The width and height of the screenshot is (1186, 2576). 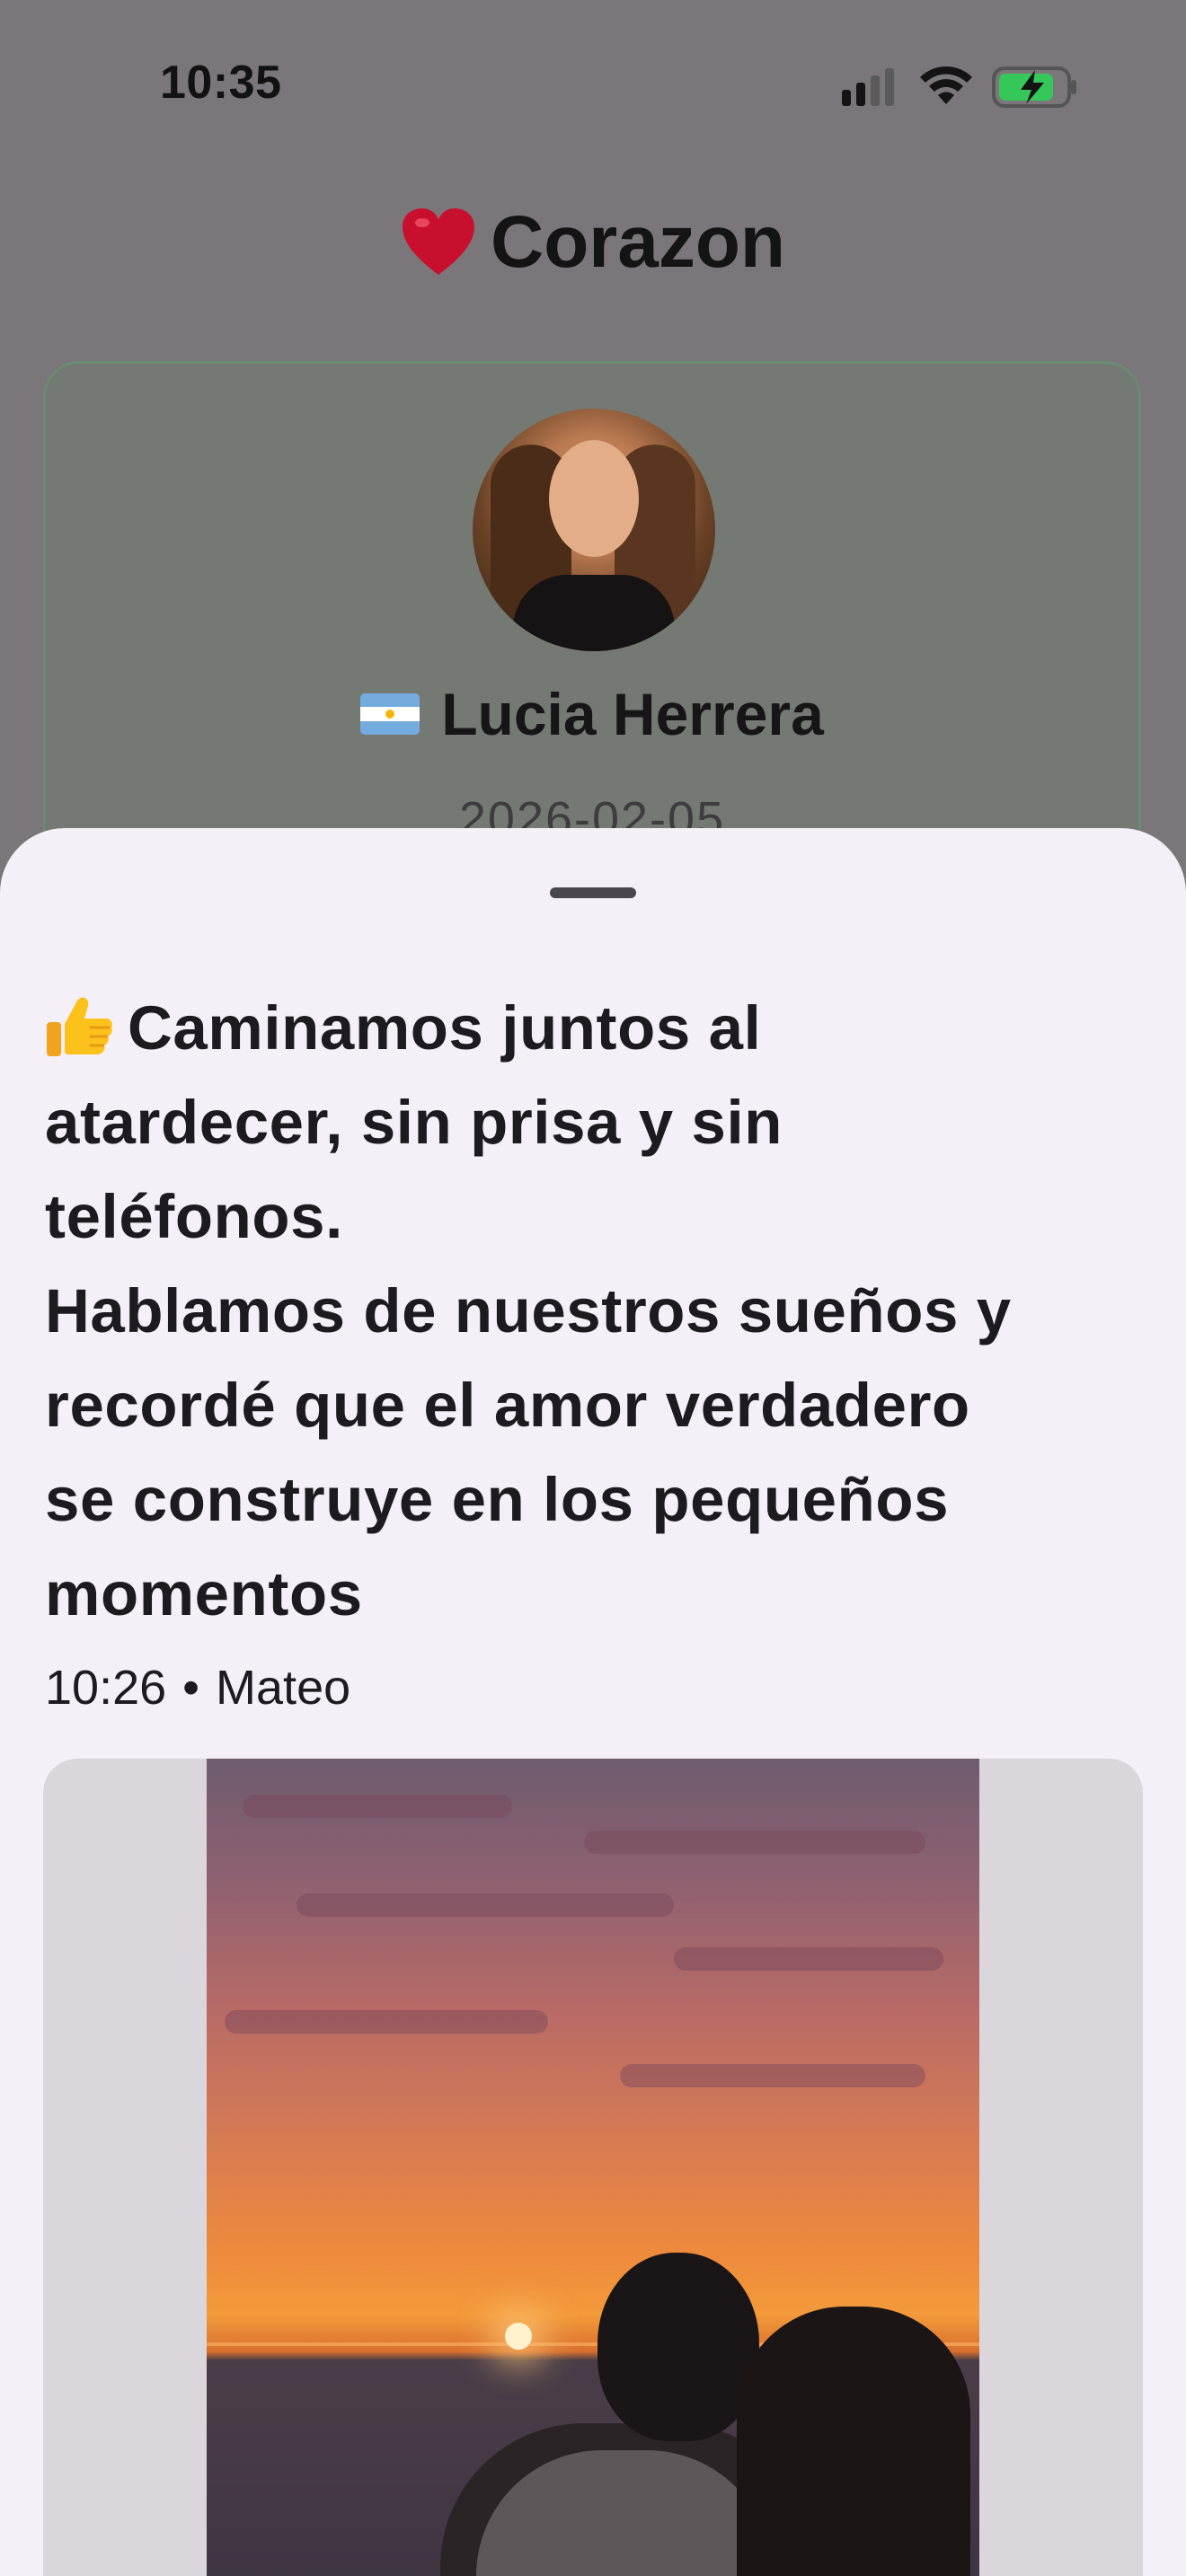 What do you see at coordinates (632, 714) in the screenshot?
I see `profile-name: Lucia Herrera` at bounding box center [632, 714].